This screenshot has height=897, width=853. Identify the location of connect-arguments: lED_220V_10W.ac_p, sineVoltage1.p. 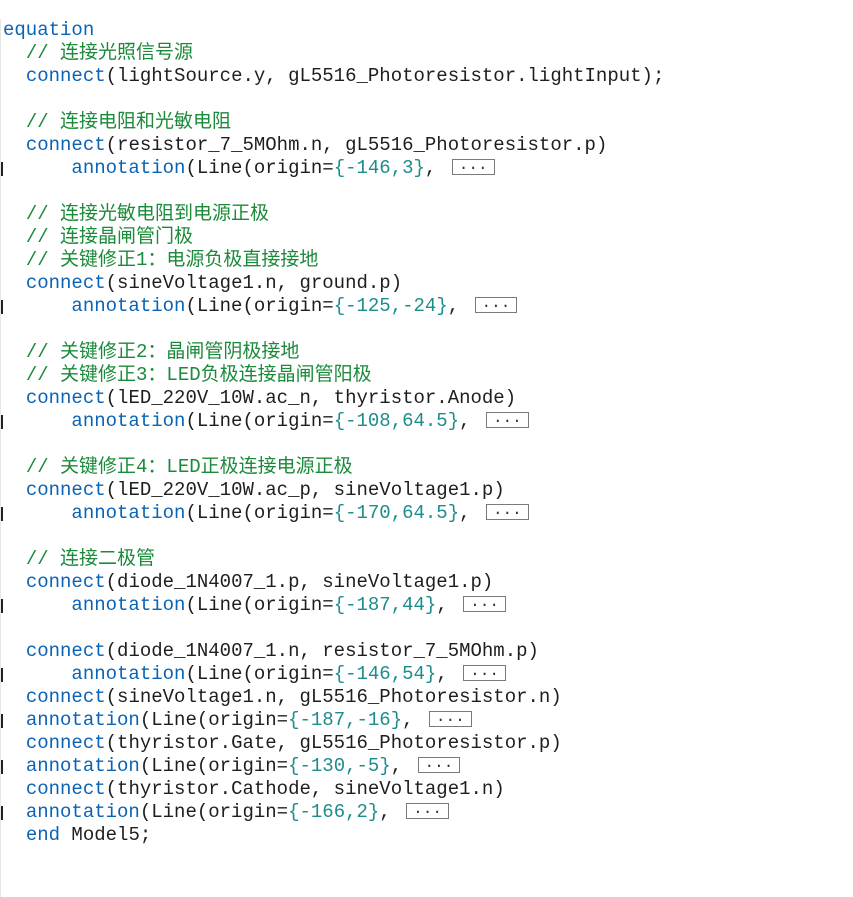
(305, 490).